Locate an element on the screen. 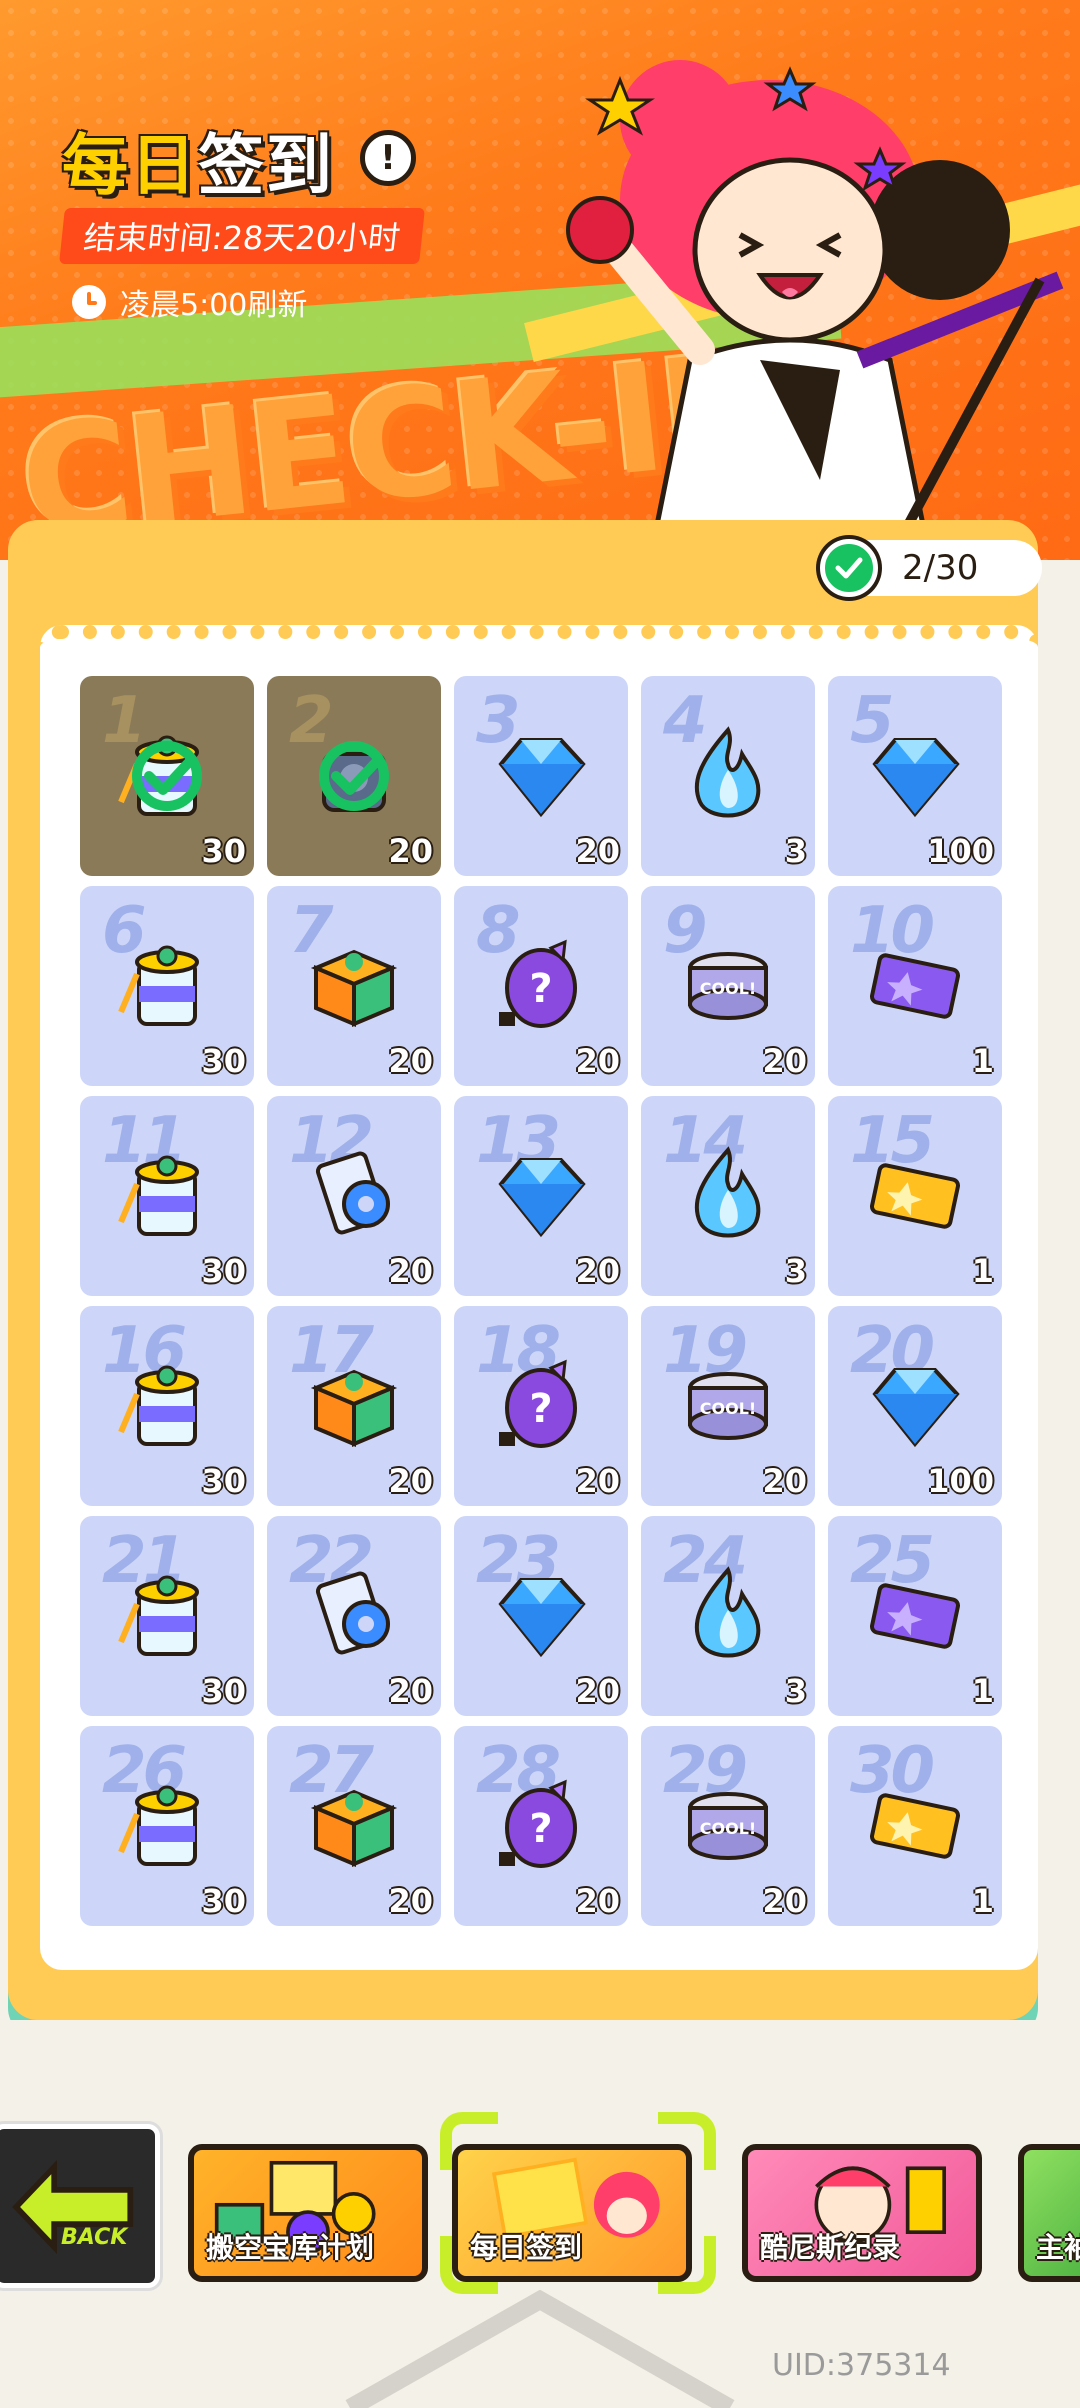 The image size is (1080, 2408). blue-flame-icon is located at coordinates (727, 1612).